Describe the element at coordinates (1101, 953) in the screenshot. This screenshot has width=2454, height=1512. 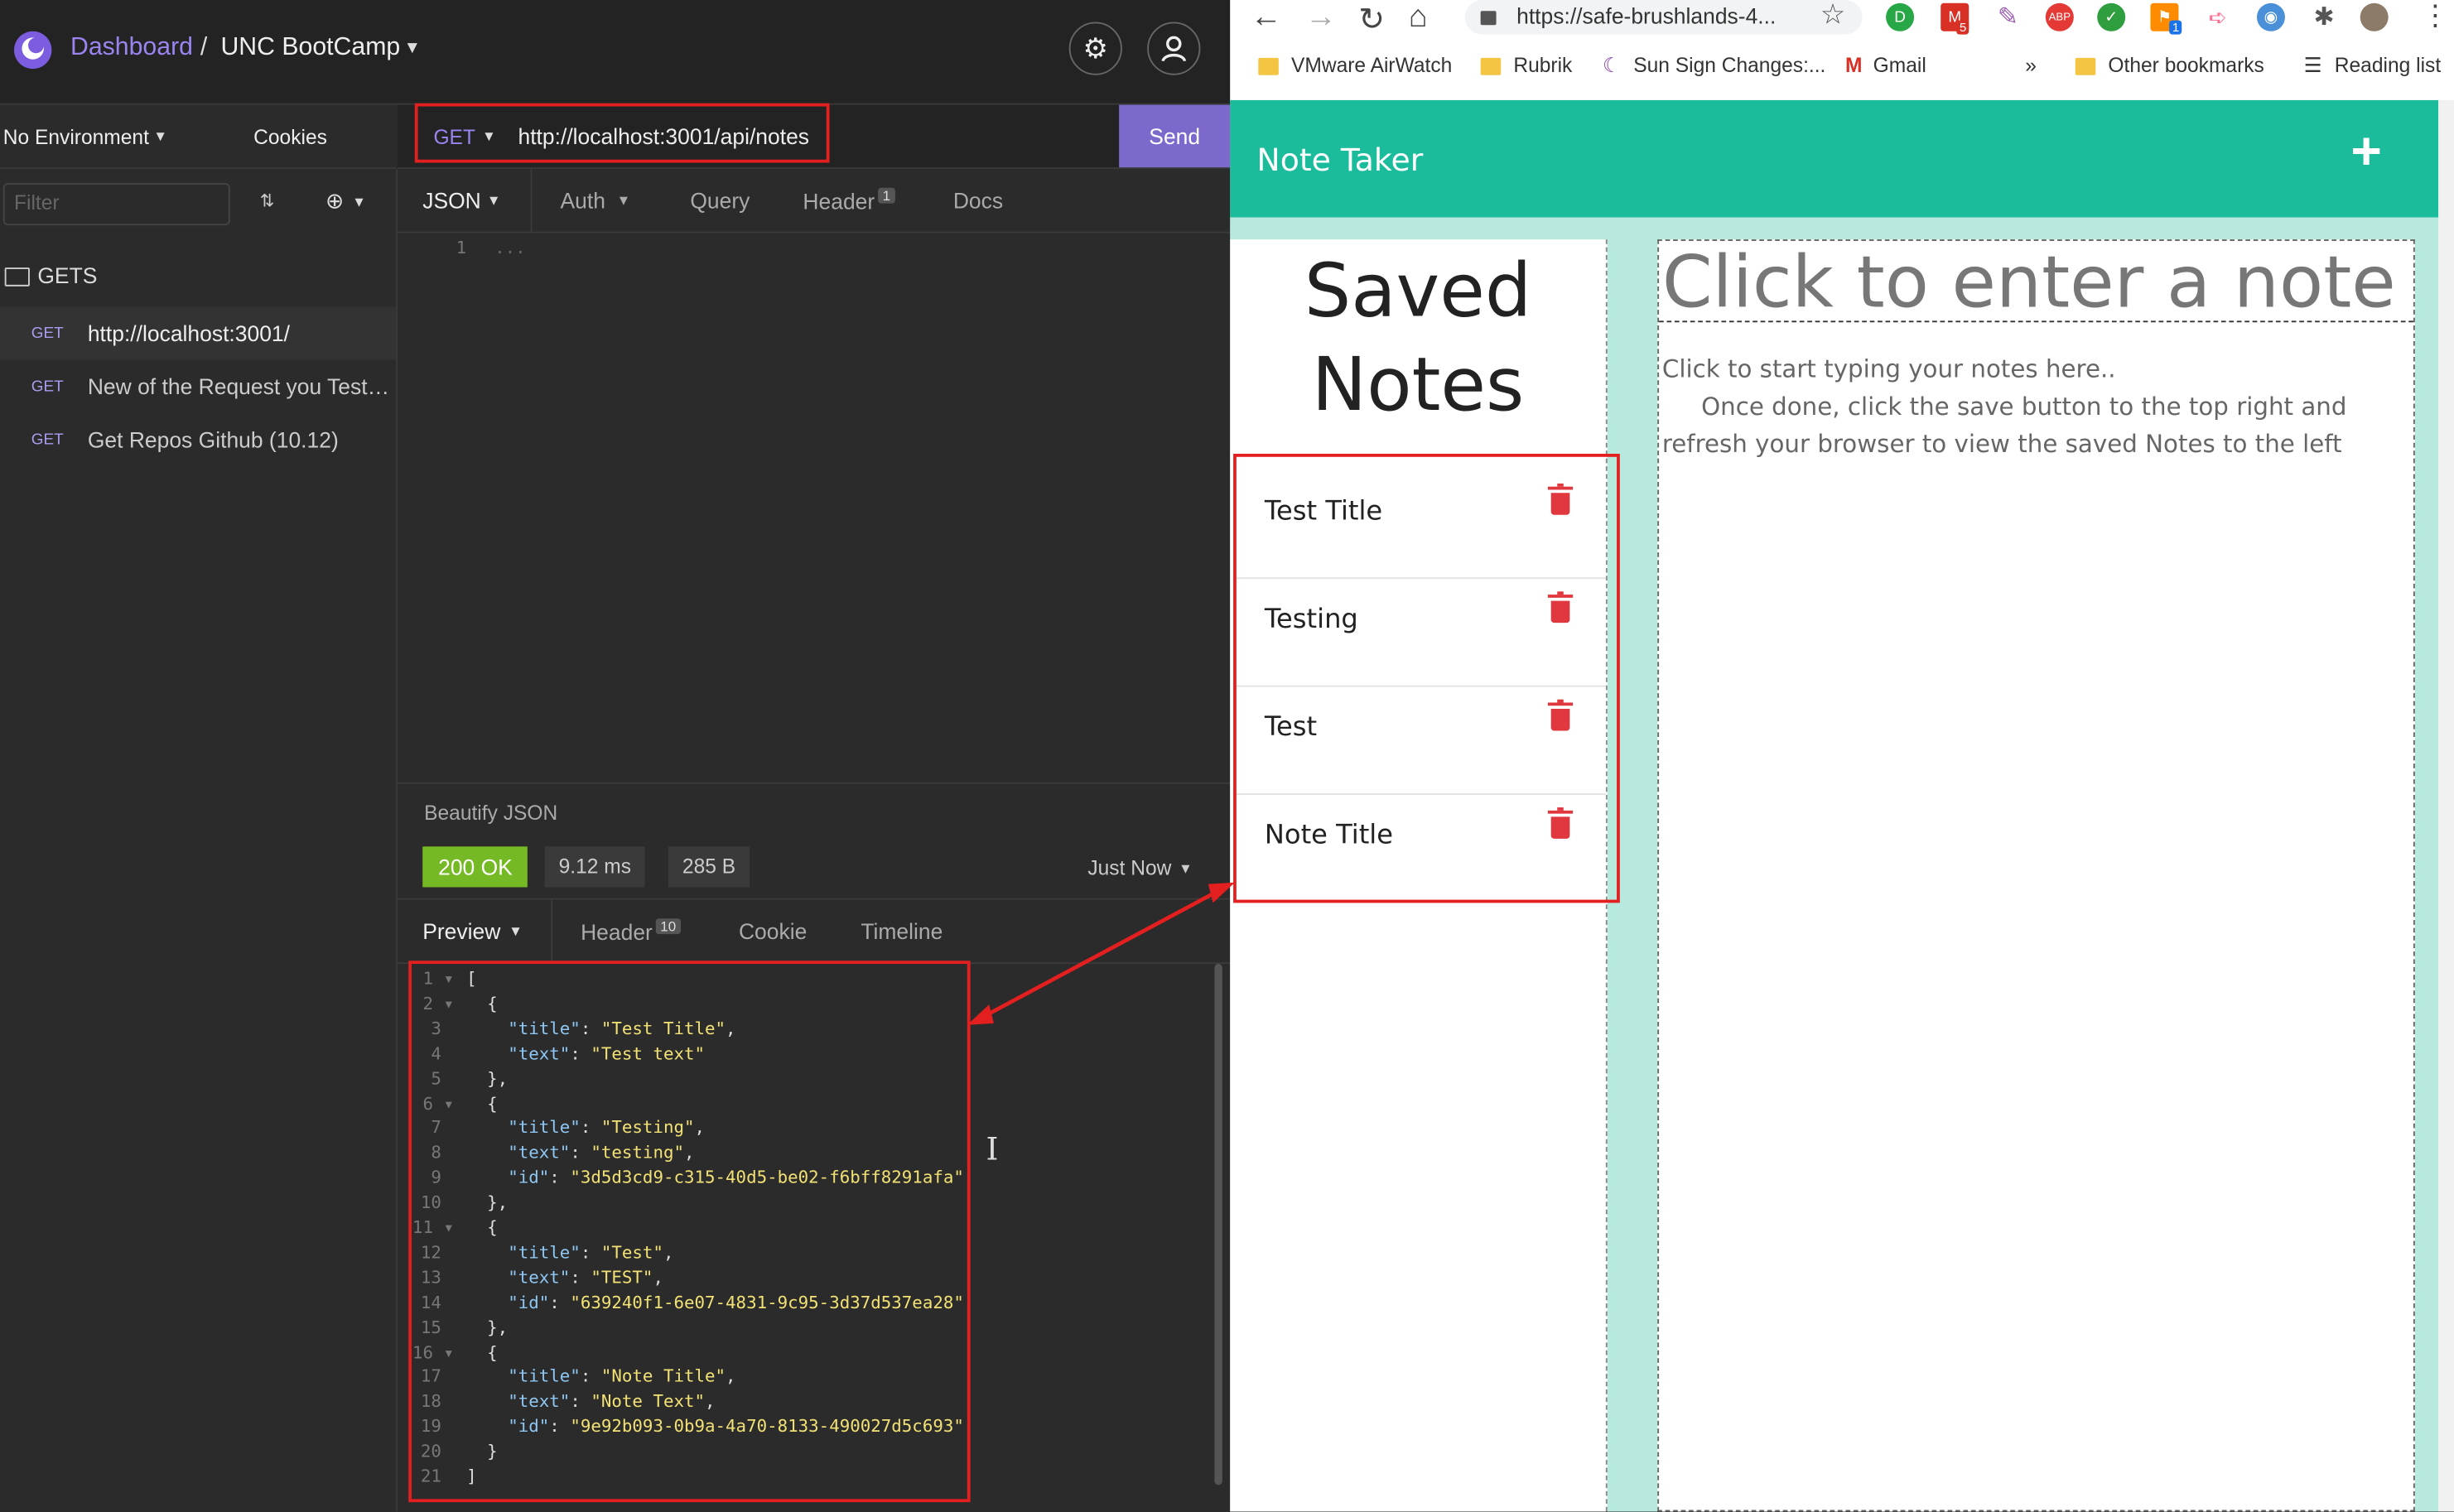
I see `annotation-arrow` at that location.